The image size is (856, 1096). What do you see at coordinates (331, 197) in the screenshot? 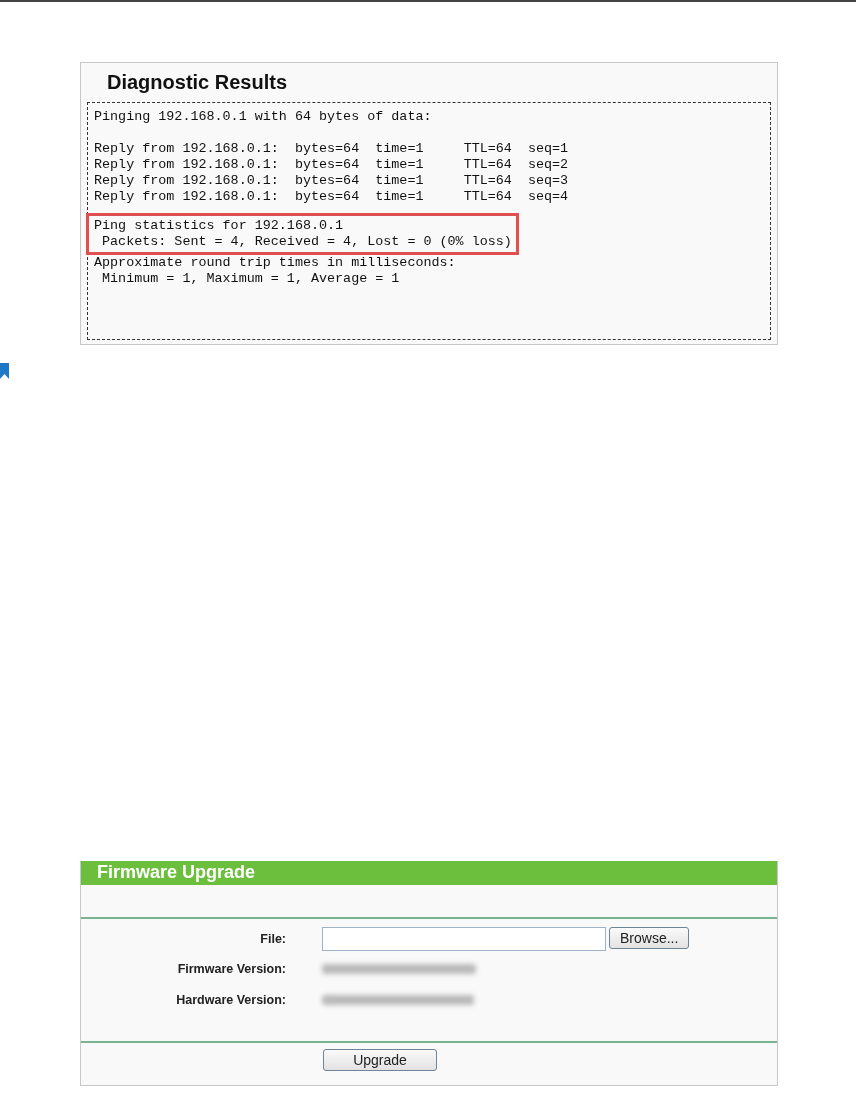
I see `output-line: Reply from 192.168.0.1: bytes=64 time=1 TTL=64 seq=4` at bounding box center [331, 197].